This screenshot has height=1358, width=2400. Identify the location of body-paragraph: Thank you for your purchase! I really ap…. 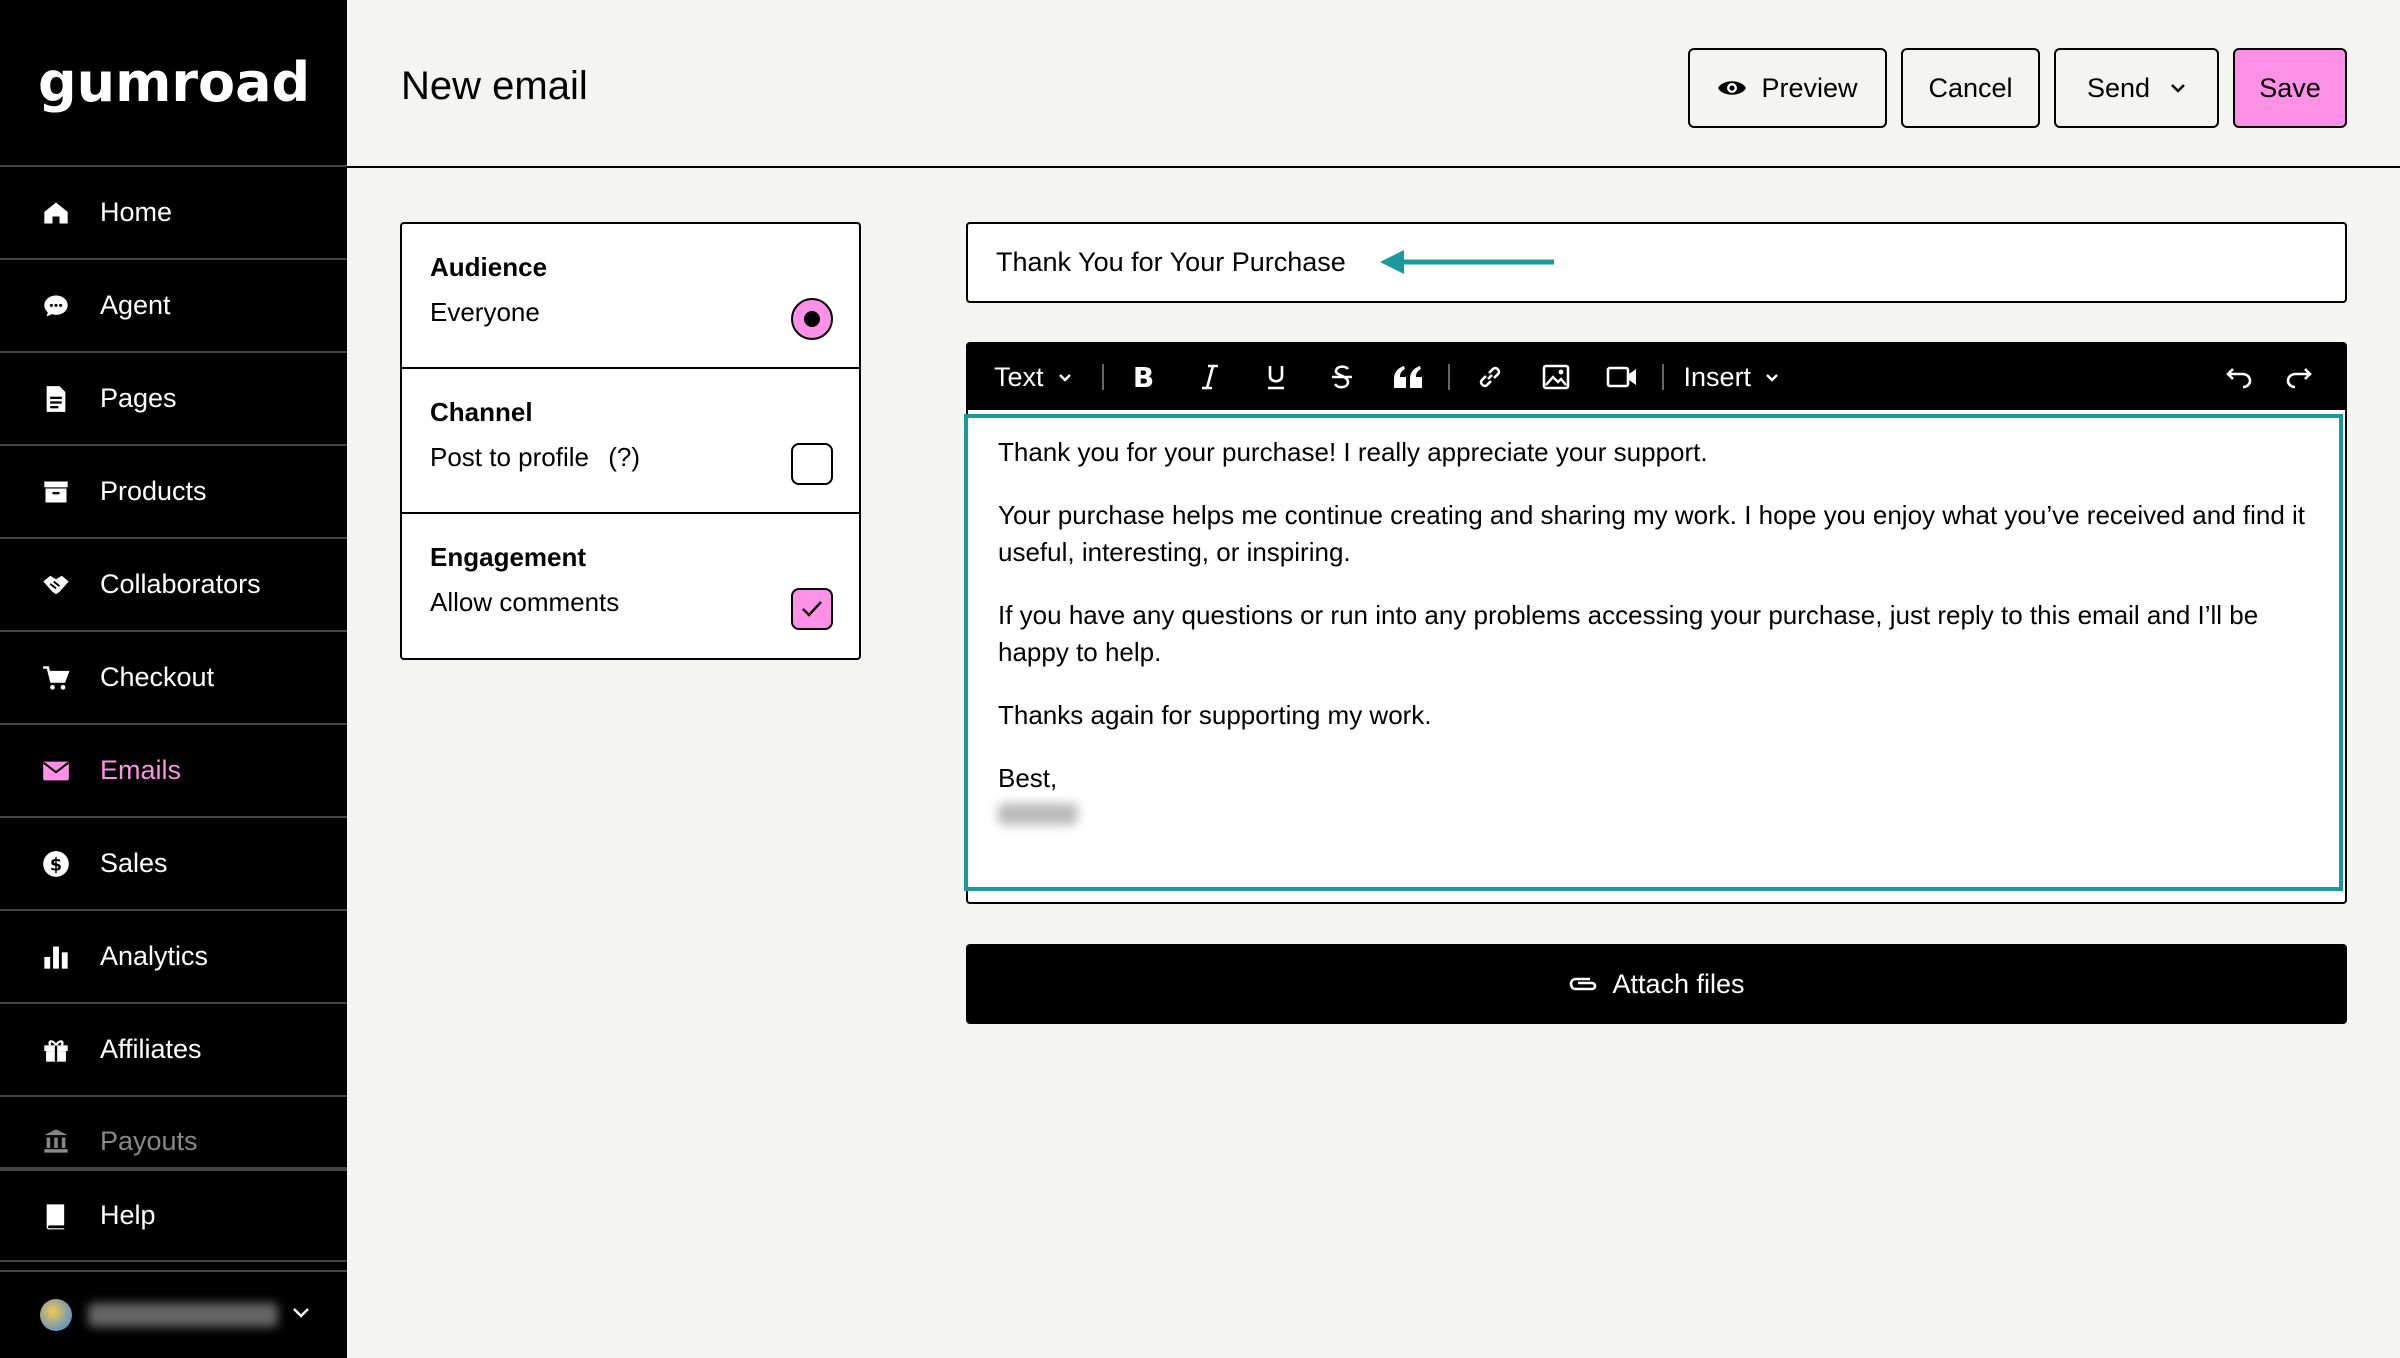
(1353, 452).